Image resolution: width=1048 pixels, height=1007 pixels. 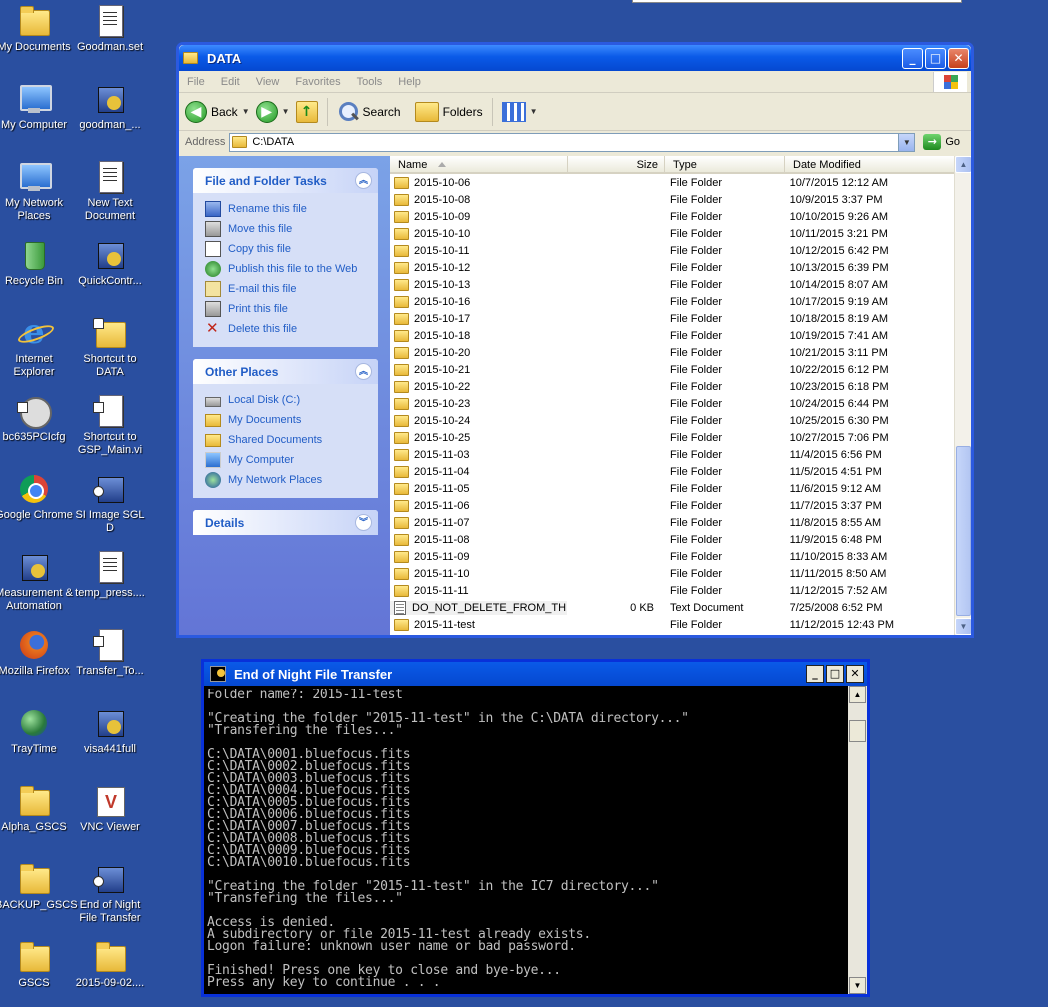 I want to click on file-row: 2015-10-22 File Folder 10/23/2015 6:18 PM, so click(x=672, y=386).